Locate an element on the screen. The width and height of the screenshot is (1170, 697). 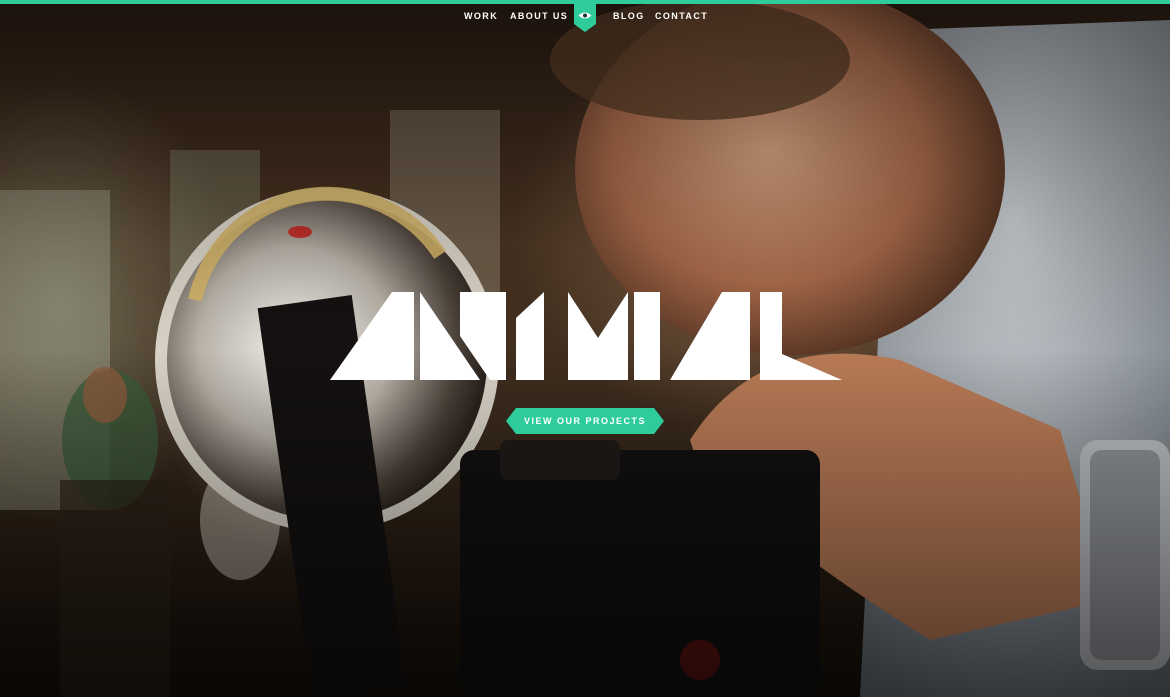
nav-link-blog: BLOG is located at coordinates (629, 16).